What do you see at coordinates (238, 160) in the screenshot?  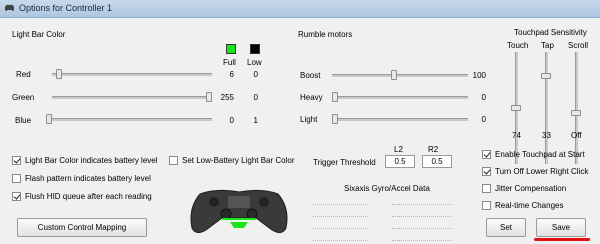 I see `low-battery-color-label: Set Low-Battery Light Bar Color` at bounding box center [238, 160].